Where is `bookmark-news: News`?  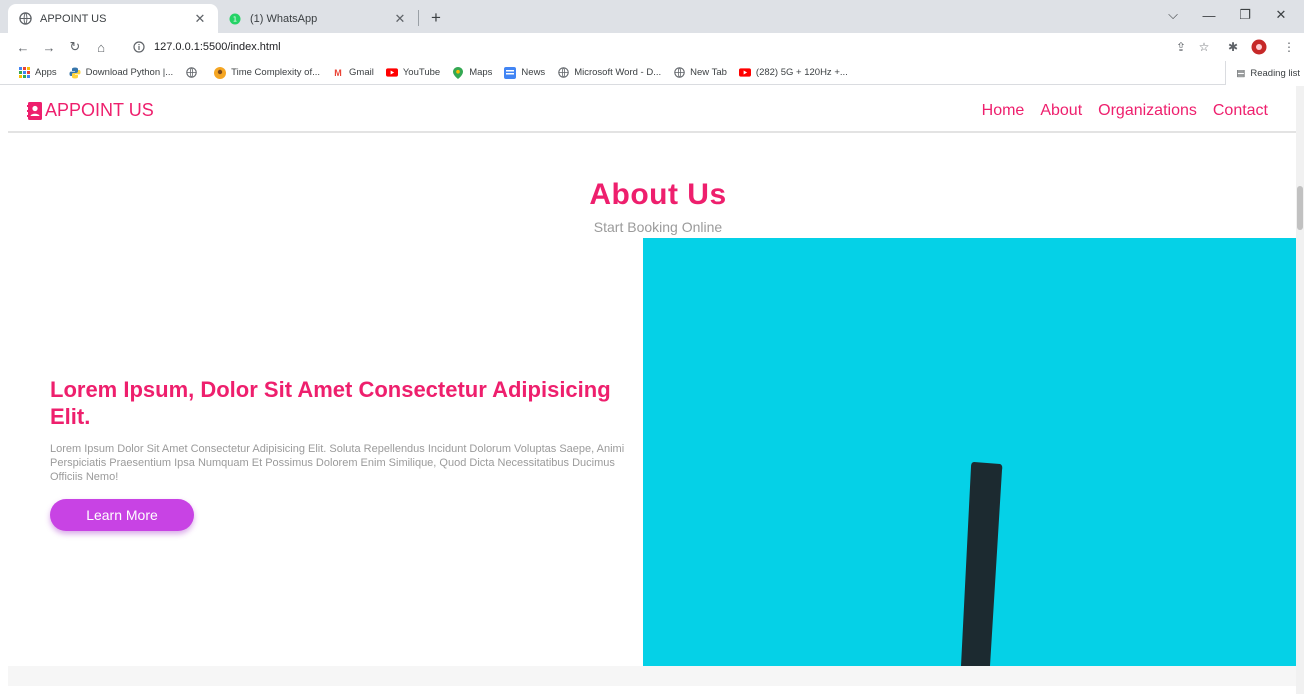 bookmark-news: News is located at coordinates (525, 72).